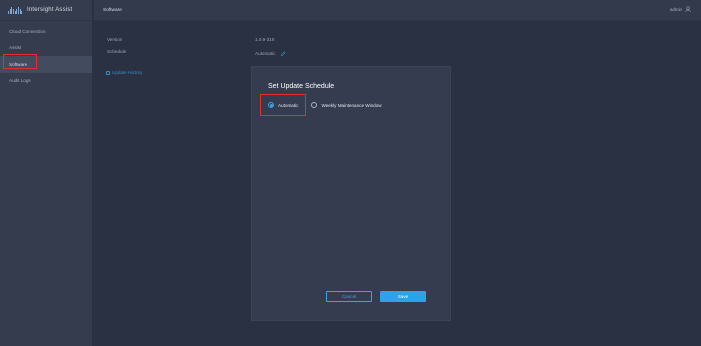 This screenshot has width=701, height=346. I want to click on save-button: Save, so click(403, 296).